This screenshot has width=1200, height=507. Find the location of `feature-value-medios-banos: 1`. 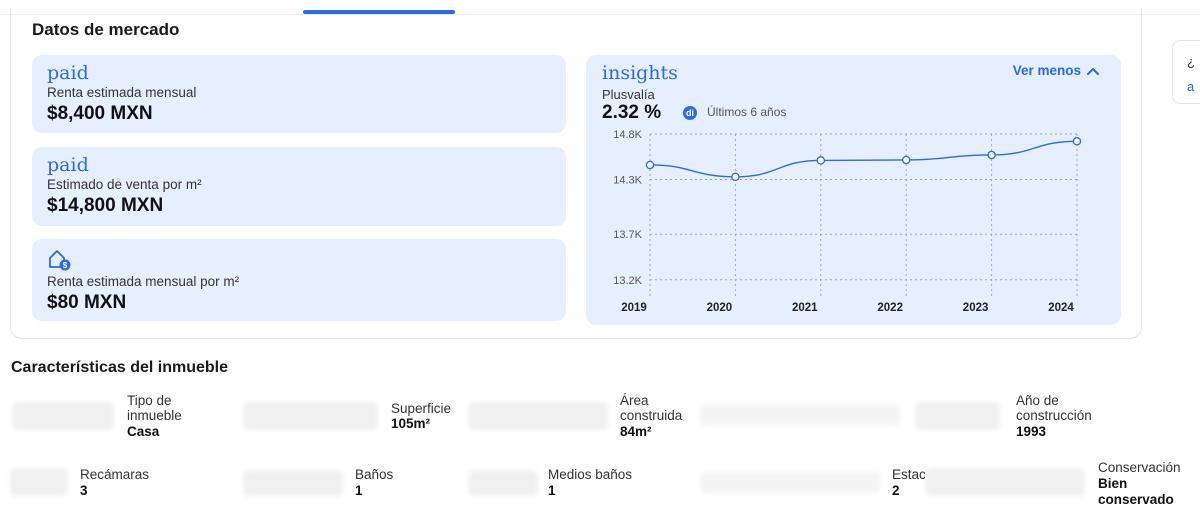

feature-value-medios-banos: 1 is located at coordinates (552, 490).